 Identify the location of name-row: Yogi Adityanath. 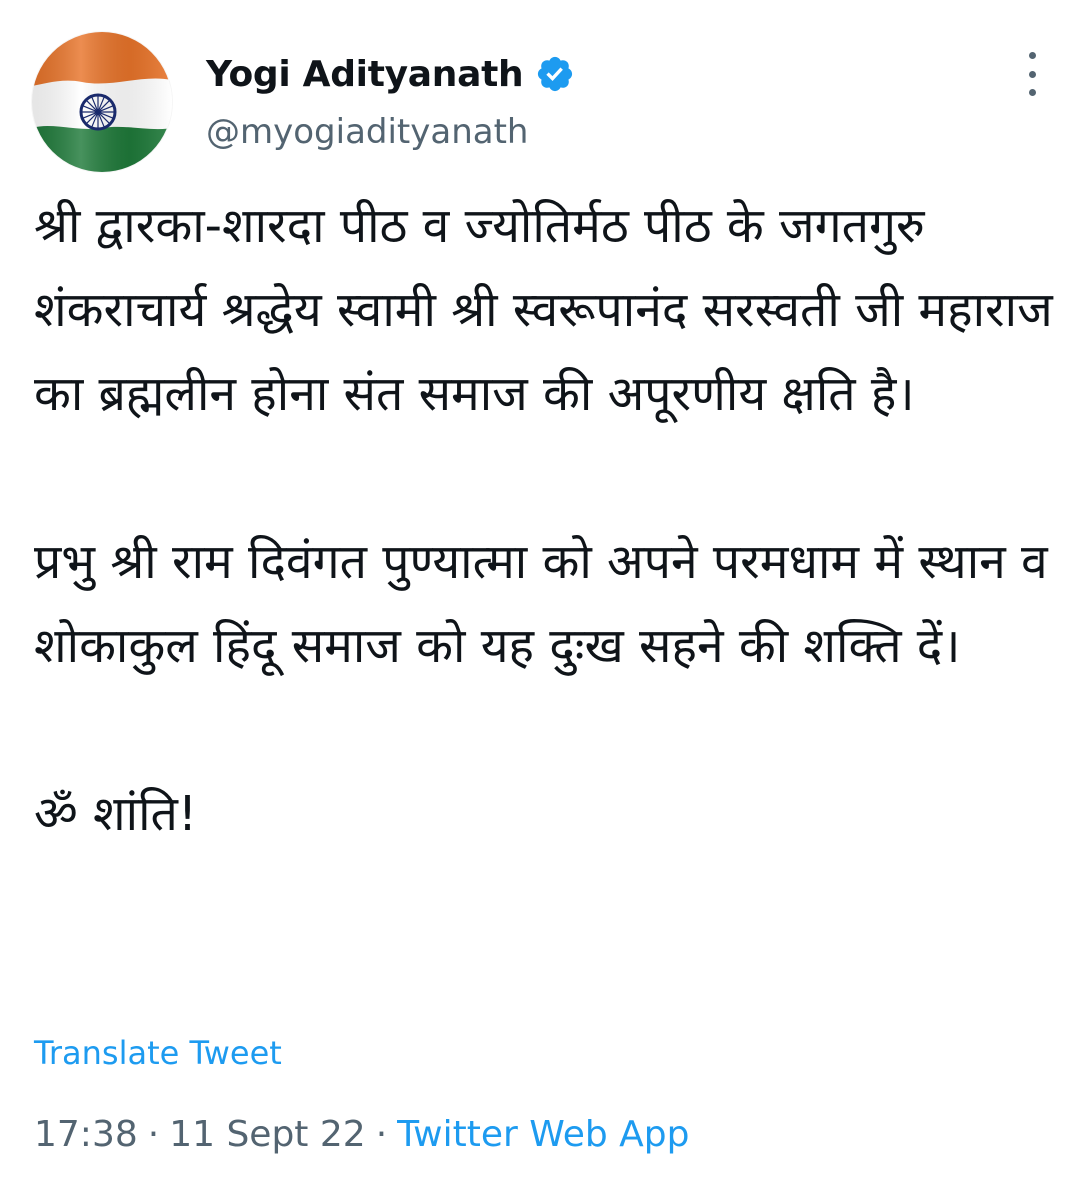
(390, 74).